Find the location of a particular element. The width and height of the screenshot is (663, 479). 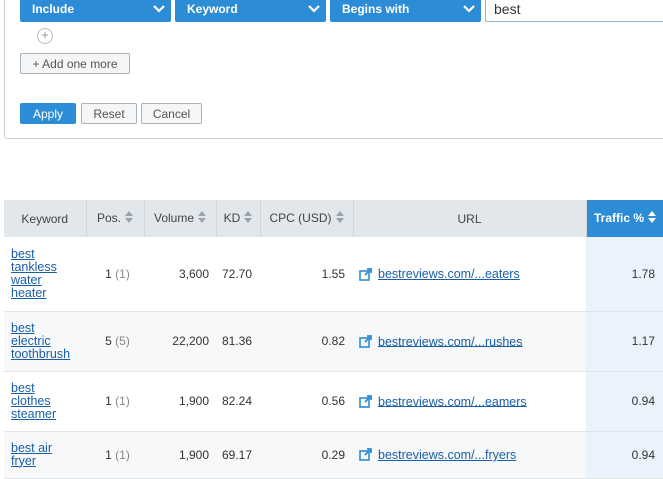

keyword-cell: best electric toothbrush is located at coordinates (45, 341).